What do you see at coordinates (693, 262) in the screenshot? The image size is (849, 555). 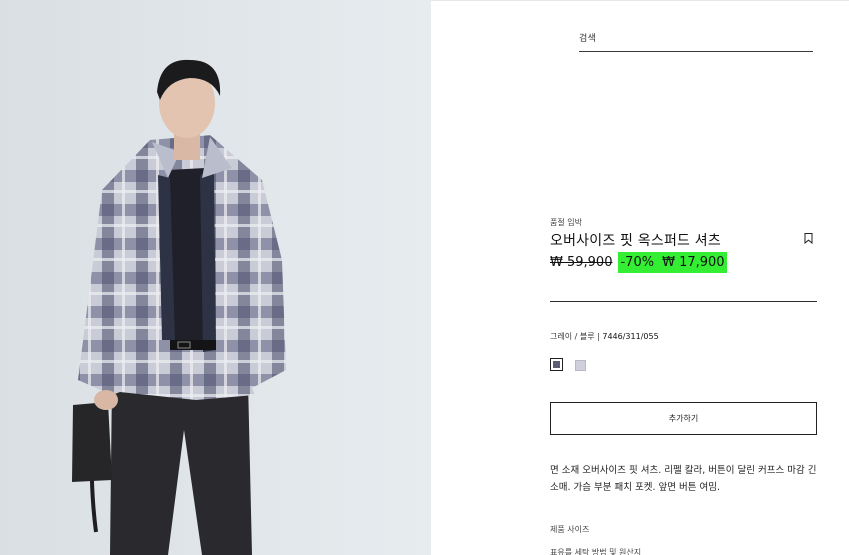 I see `sale-price: ₩ 17,900` at bounding box center [693, 262].